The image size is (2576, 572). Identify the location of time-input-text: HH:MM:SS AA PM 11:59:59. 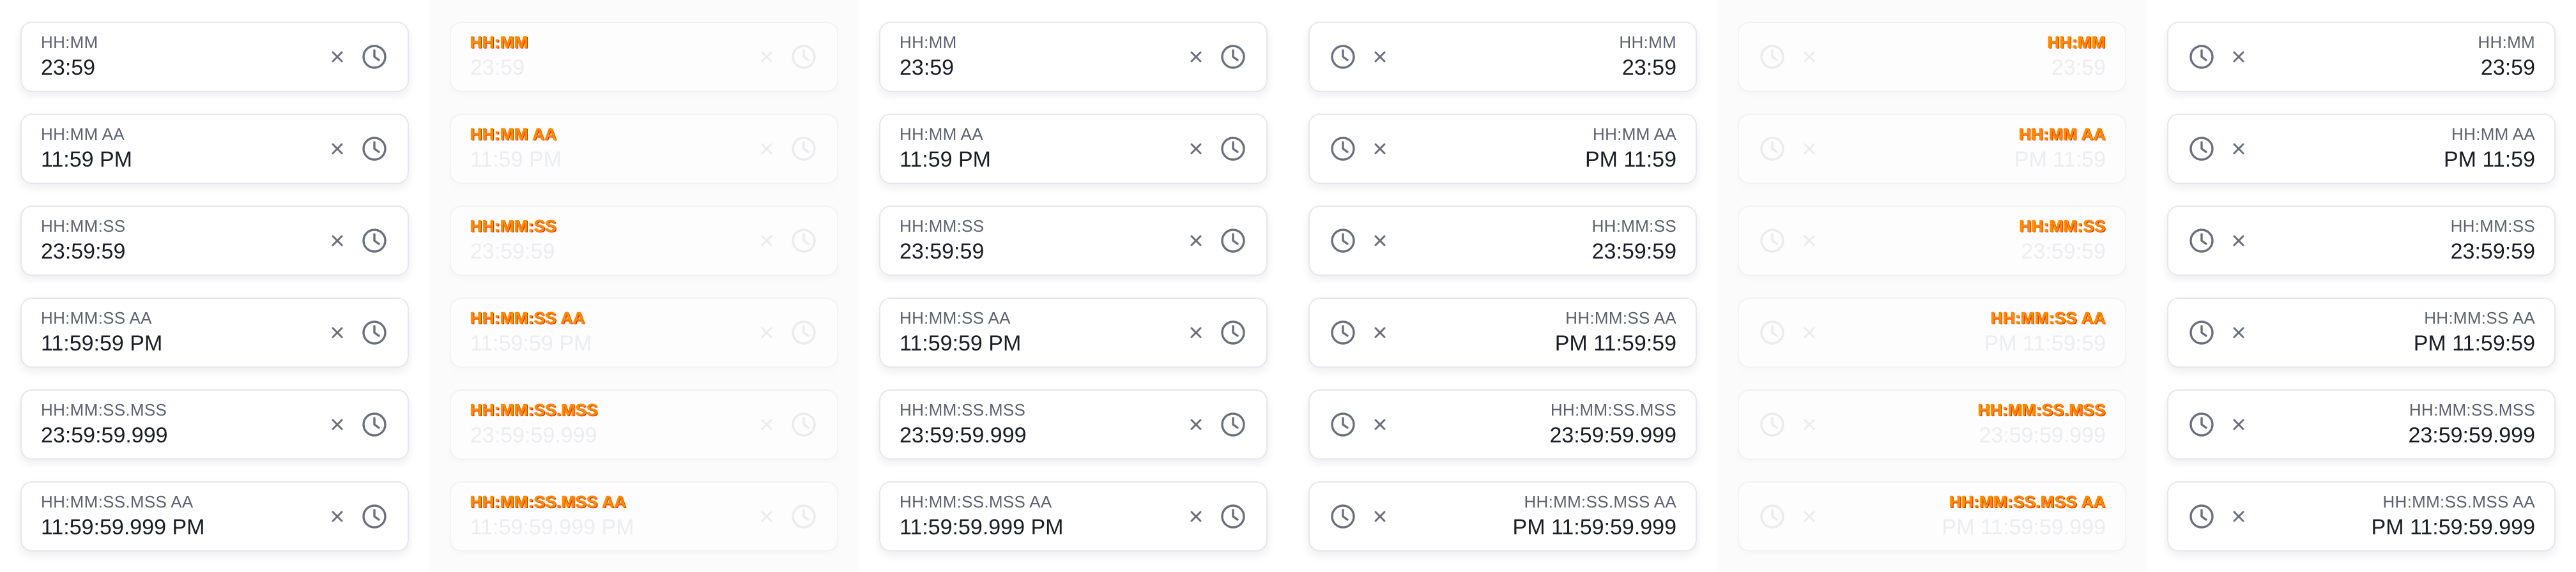
(2474, 332).